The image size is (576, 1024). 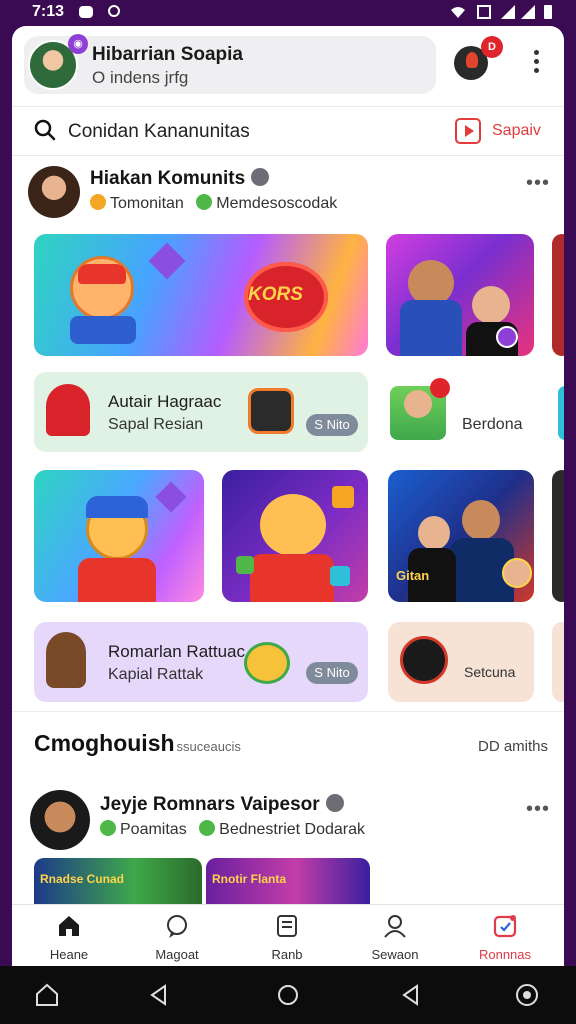 What do you see at coordinates (492, 47) in the screenshot?
I see `notification-badge: D` at bounding box center [492, 47].